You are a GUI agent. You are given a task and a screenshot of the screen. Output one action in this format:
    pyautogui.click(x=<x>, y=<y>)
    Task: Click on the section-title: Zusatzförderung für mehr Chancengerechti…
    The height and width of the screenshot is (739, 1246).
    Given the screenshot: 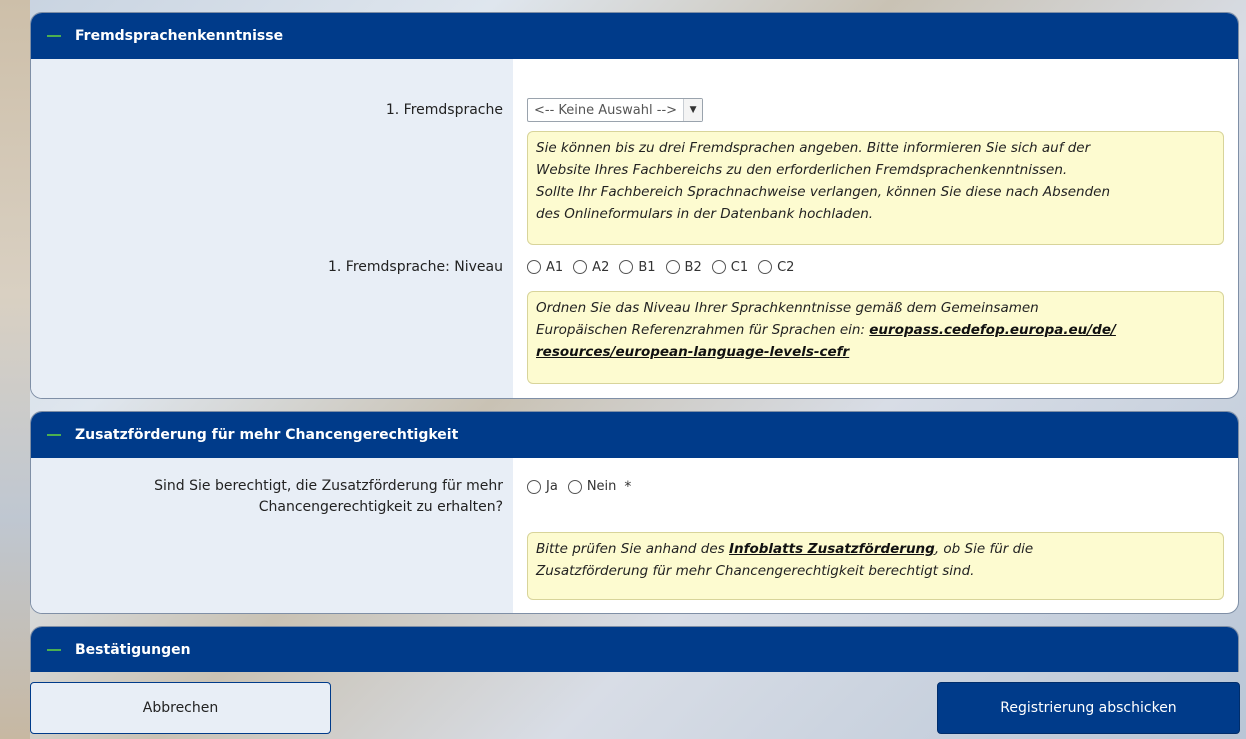 What is the action you would take?
    pyautogui.click(x=267, y=435)
    